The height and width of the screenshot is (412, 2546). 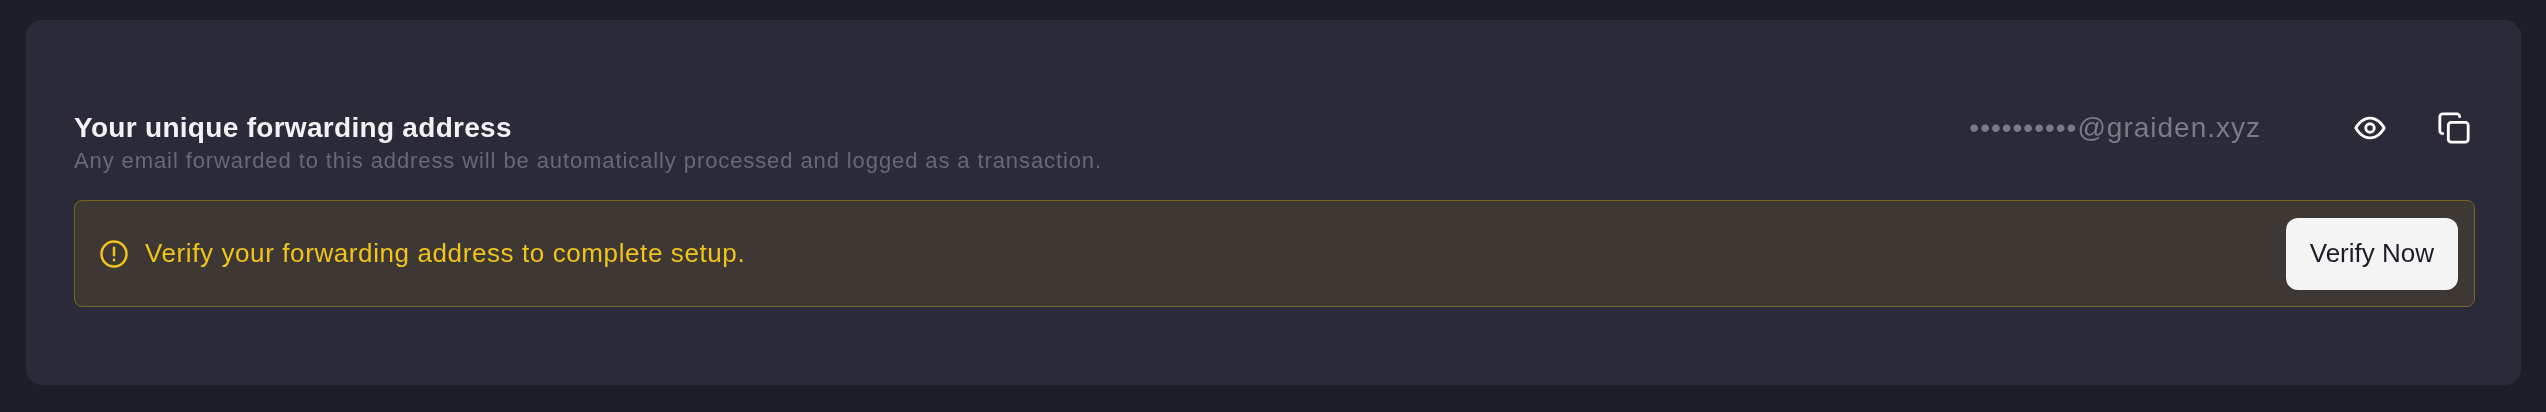 What do you see at coordinates (2115, 128) in the screenshot?
I see `masked-address: ••••••••••@graiden.xyz` at bounding box center [2115, 128].